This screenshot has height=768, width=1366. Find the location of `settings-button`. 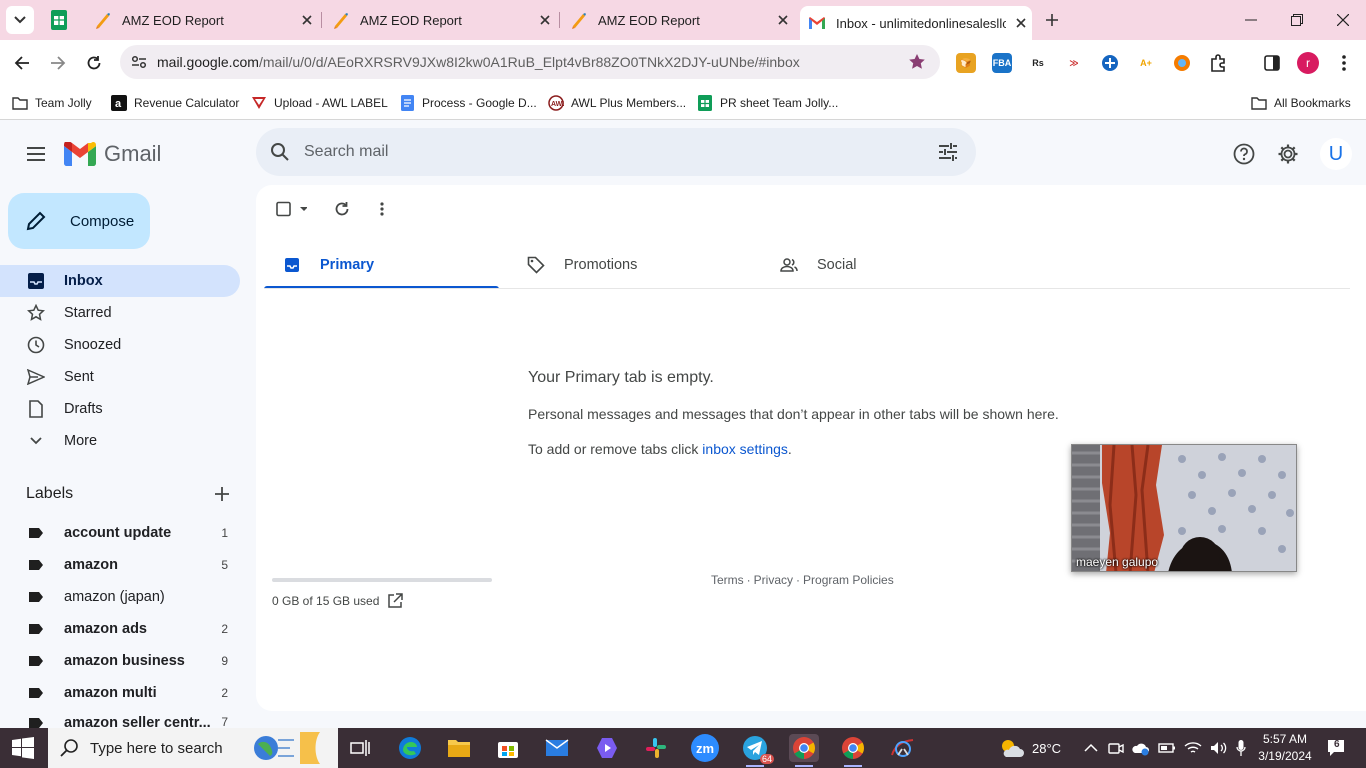

settings-button is located at coordinates (1288, 154).